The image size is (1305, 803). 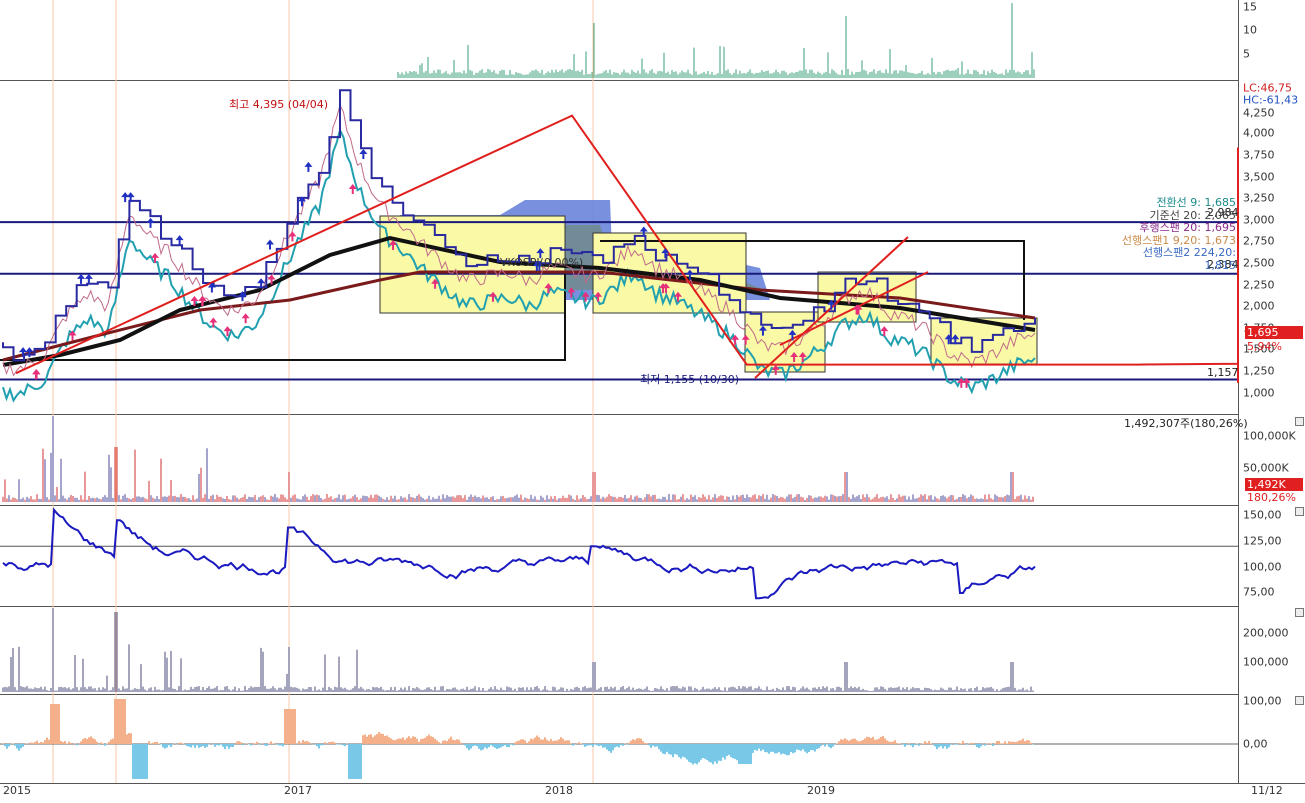 What do you see at coordinates (1299, 511) in the screenshot?
I see `oscillator-pane-close-icon` at bounding box center [1299, 511].